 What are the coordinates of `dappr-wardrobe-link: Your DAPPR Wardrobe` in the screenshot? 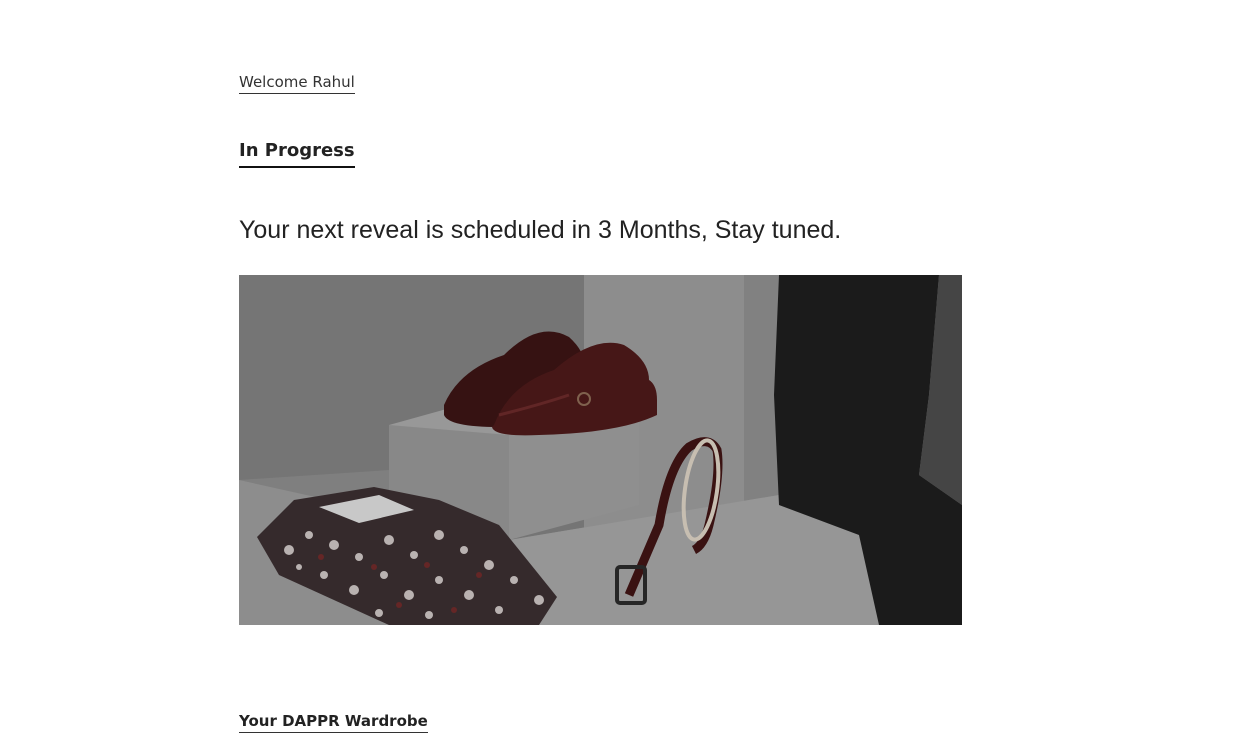 It's located at (333, 722).